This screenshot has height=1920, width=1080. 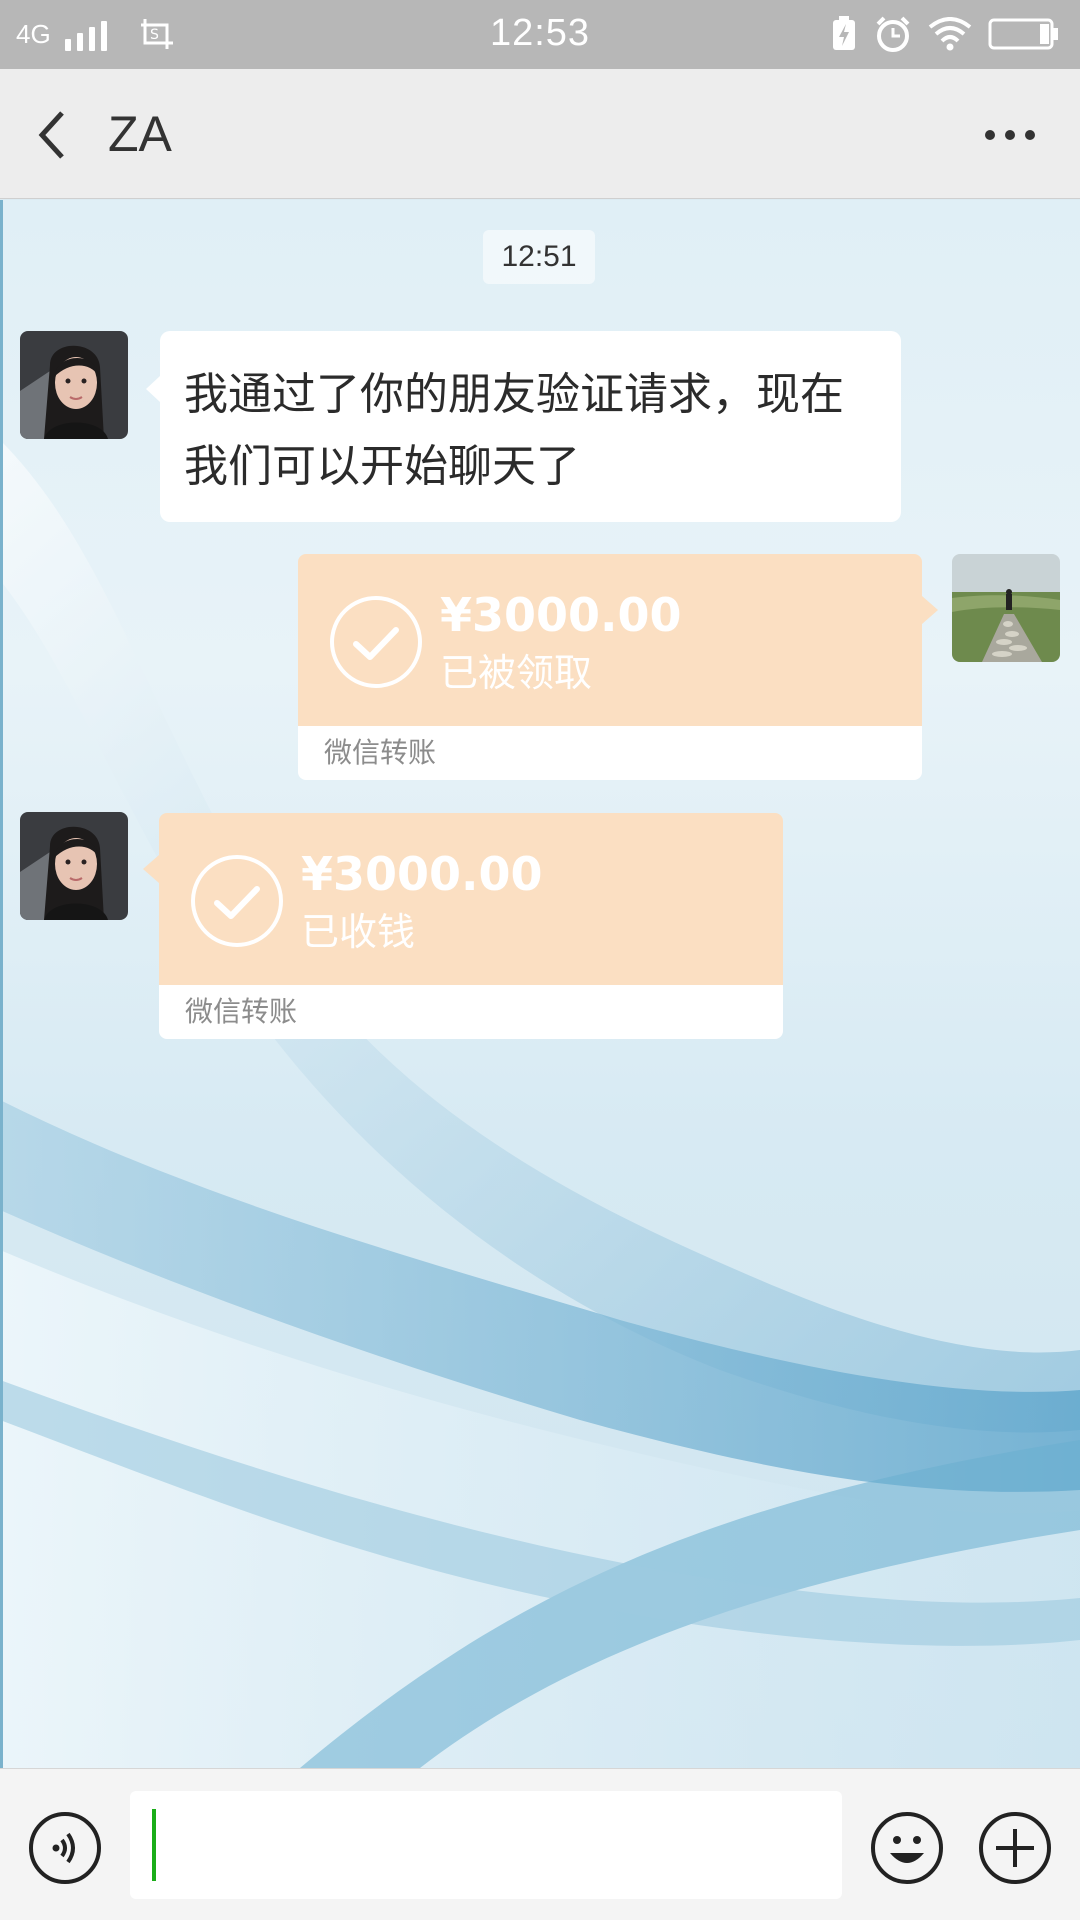 I want to click on emoji-button, so click(x=907, y=1848).